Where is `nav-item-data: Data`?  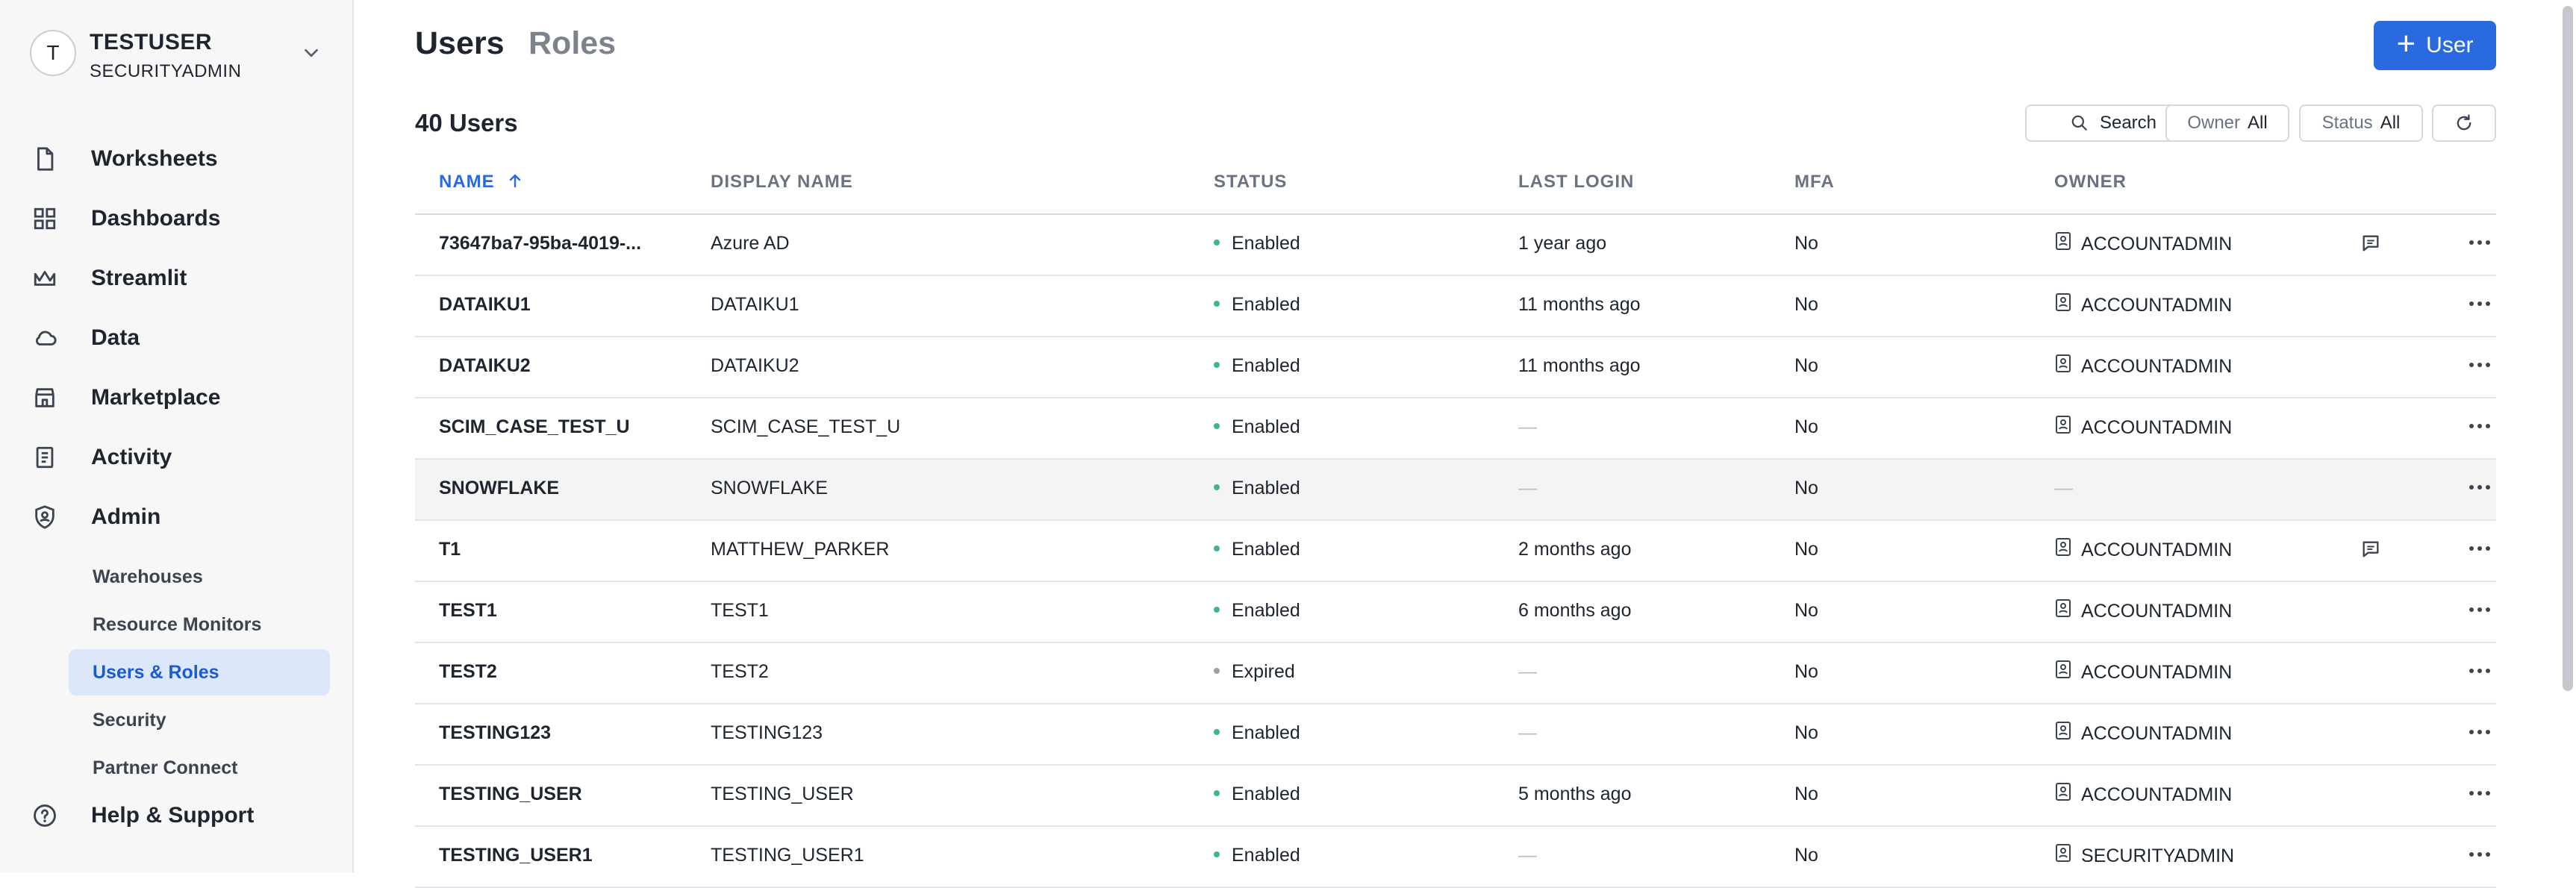
nav-item-data: Data is located at coordinates (179, 338).